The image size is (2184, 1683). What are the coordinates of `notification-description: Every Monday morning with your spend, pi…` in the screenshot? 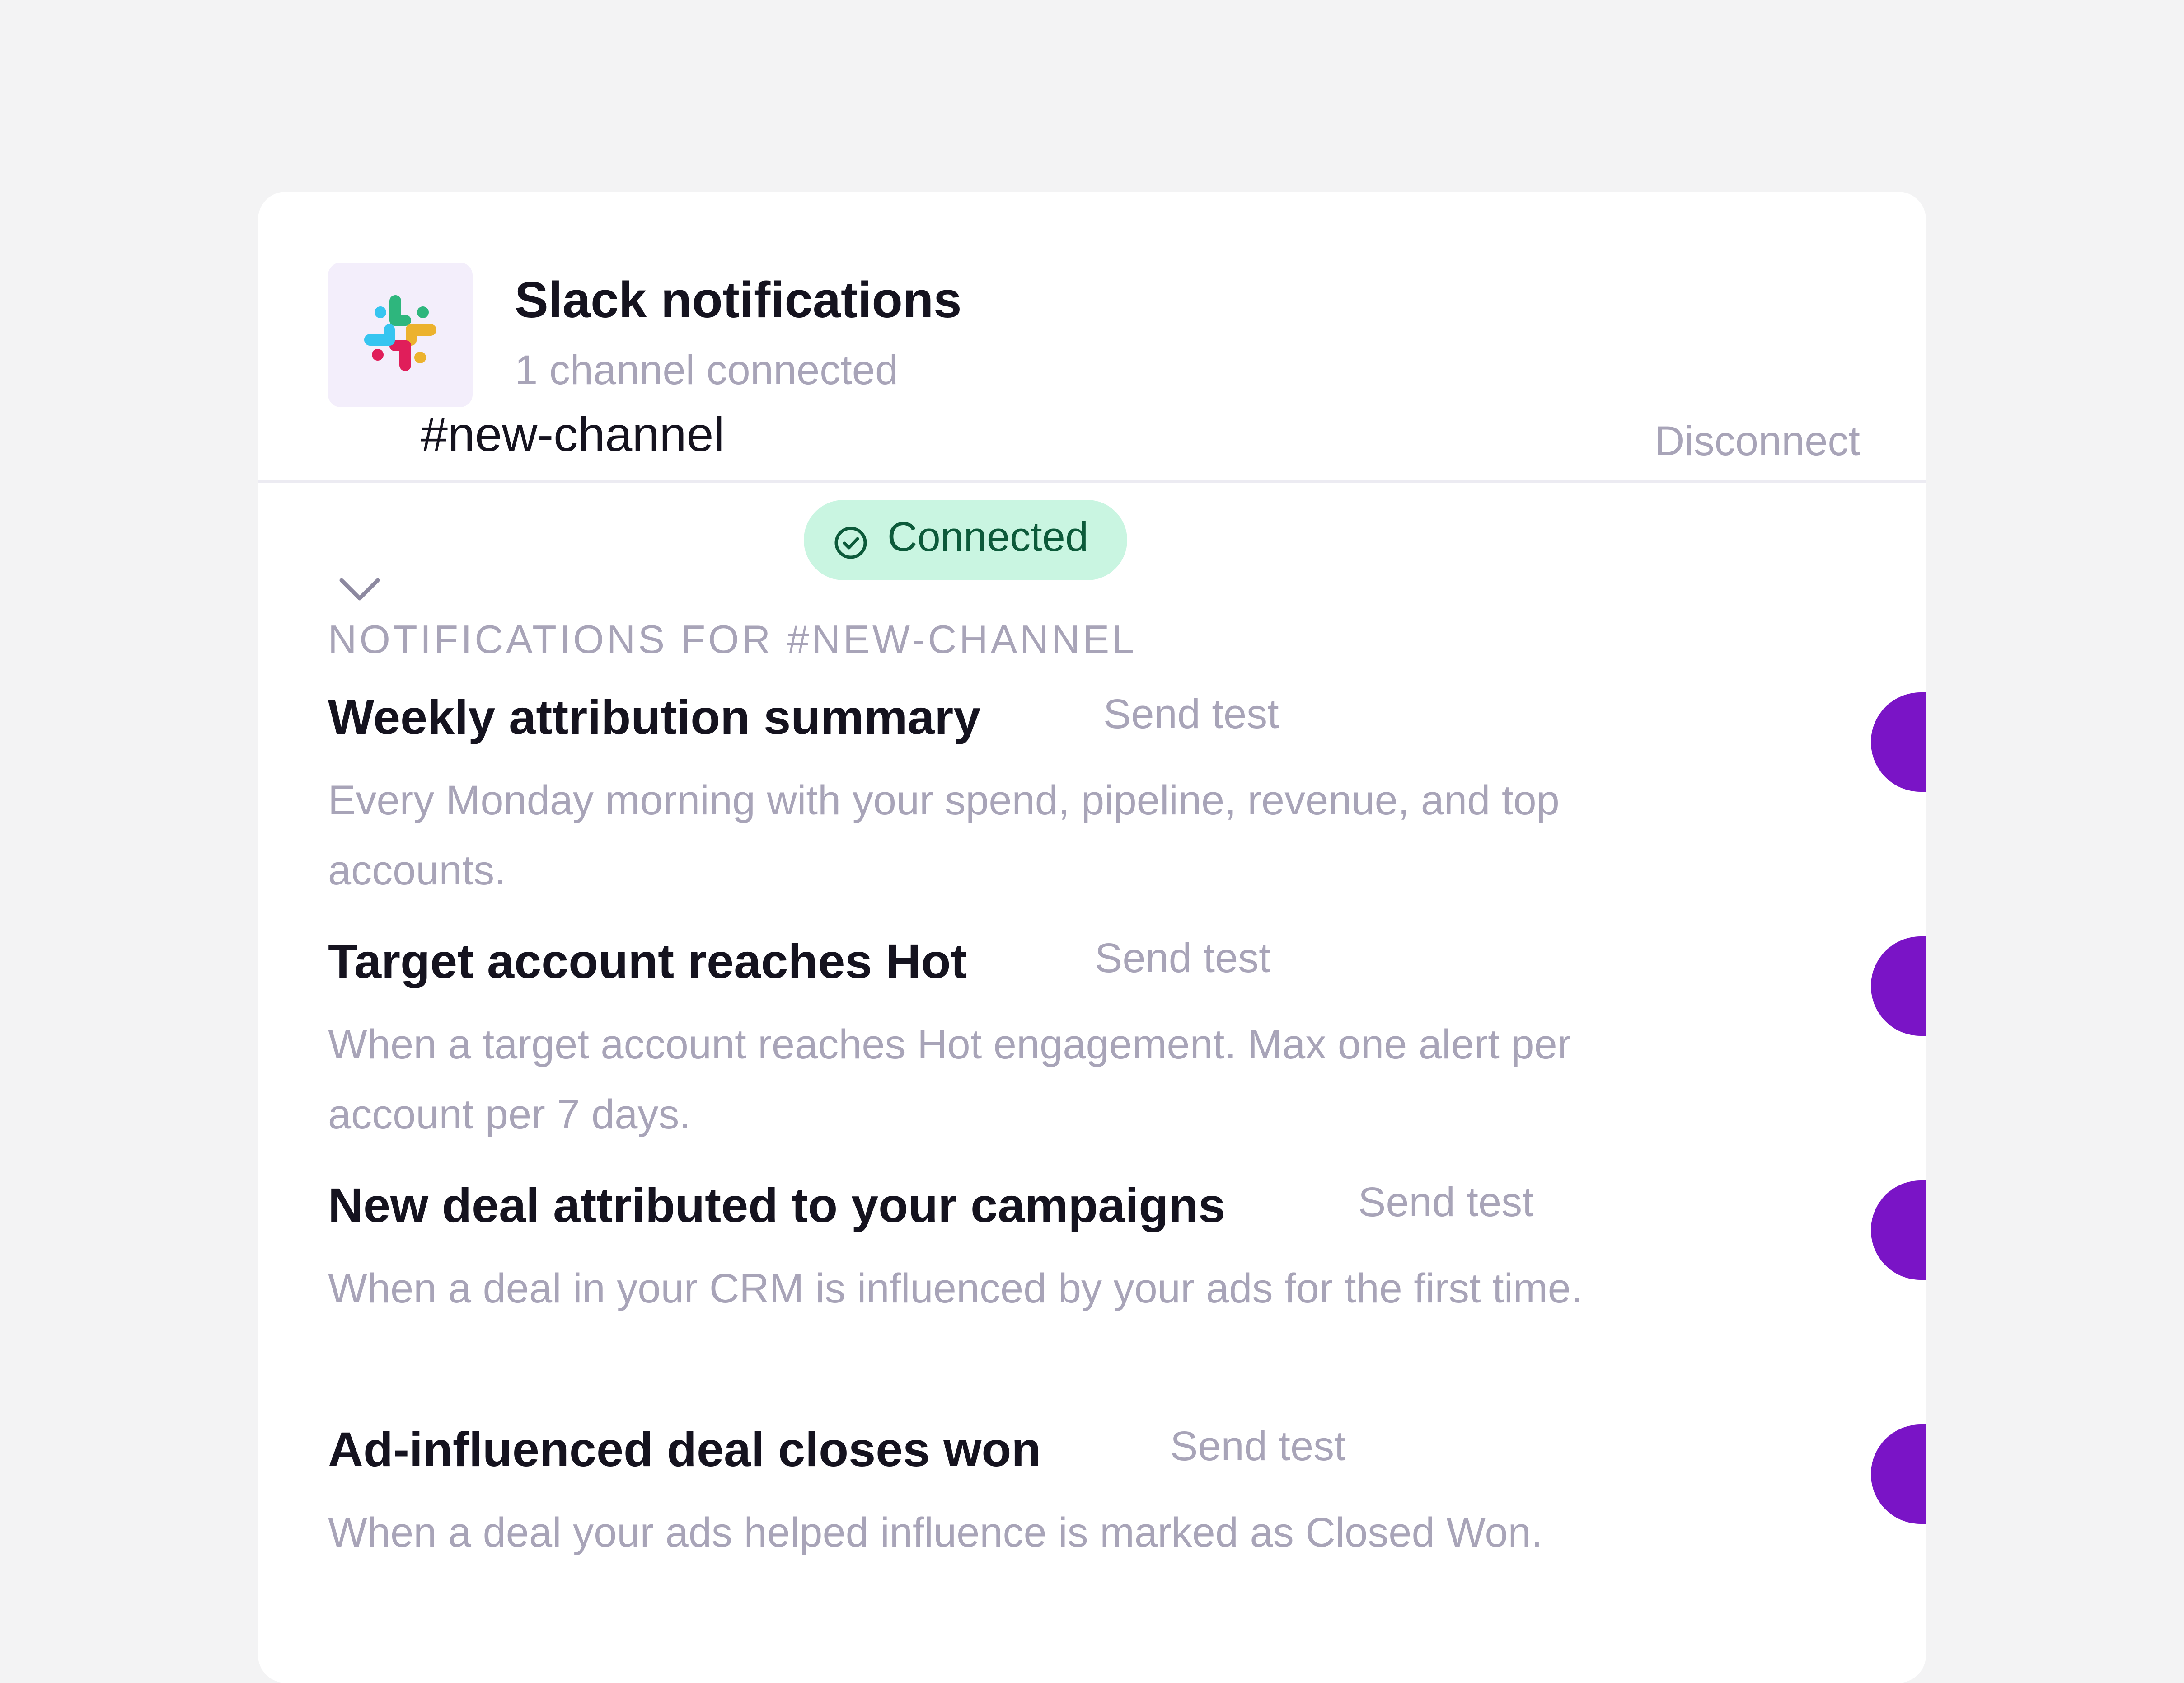 It's located at (944, 835).